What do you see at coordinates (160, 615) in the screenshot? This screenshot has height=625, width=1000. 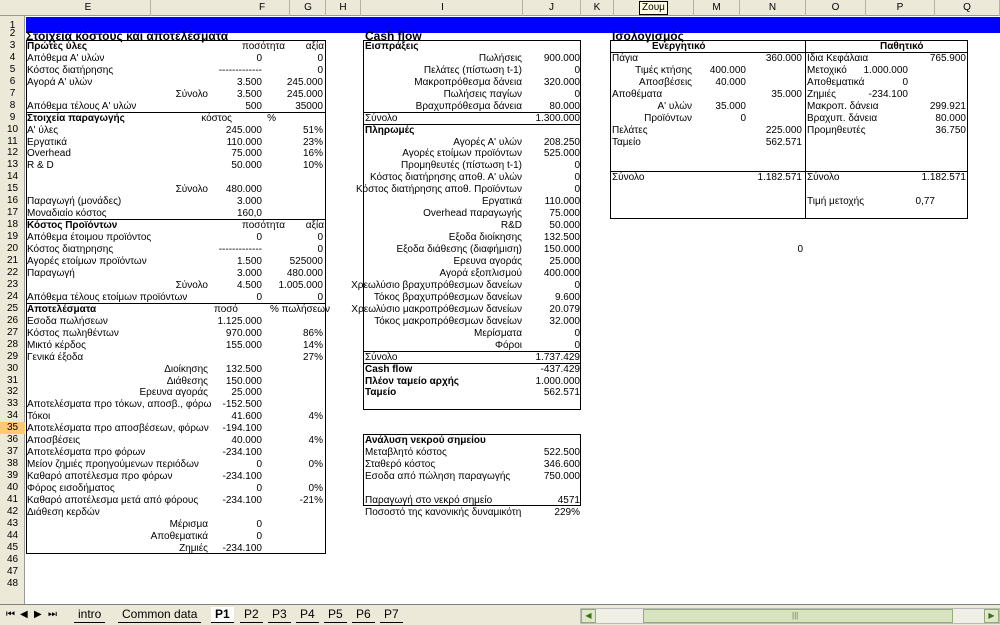 I see `sheet-tab-common-data: Common data` at bounding box center [160, 615].